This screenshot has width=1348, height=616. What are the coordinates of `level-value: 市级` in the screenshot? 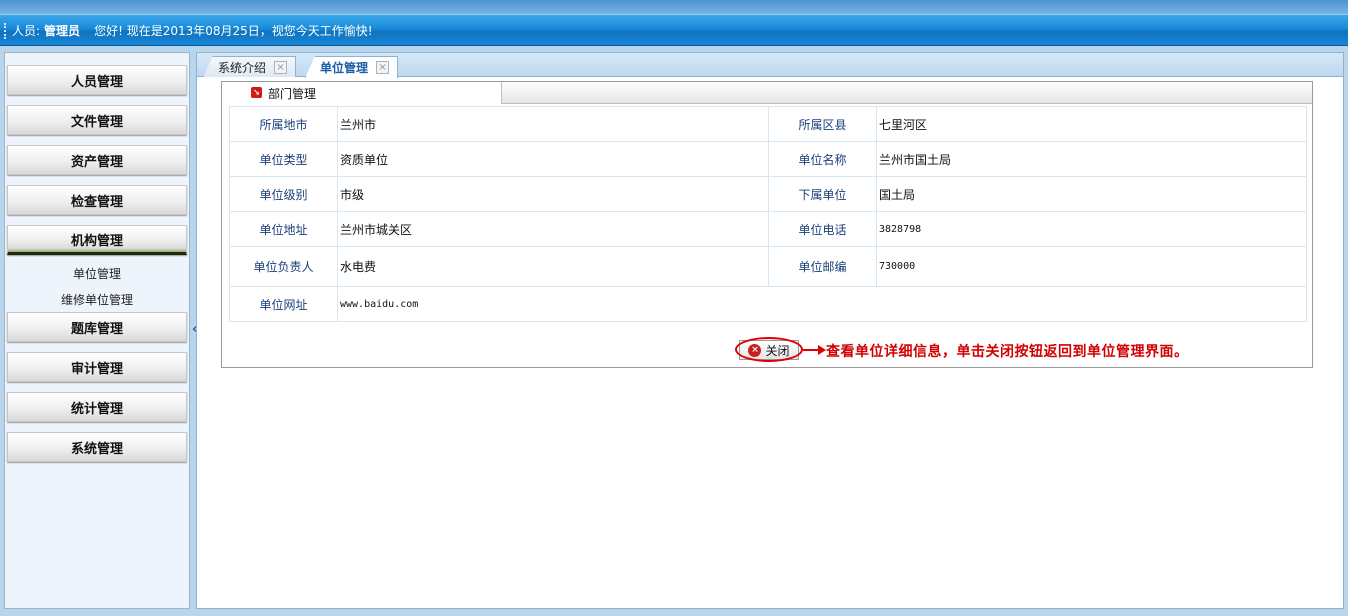 It's located at (553, 194).